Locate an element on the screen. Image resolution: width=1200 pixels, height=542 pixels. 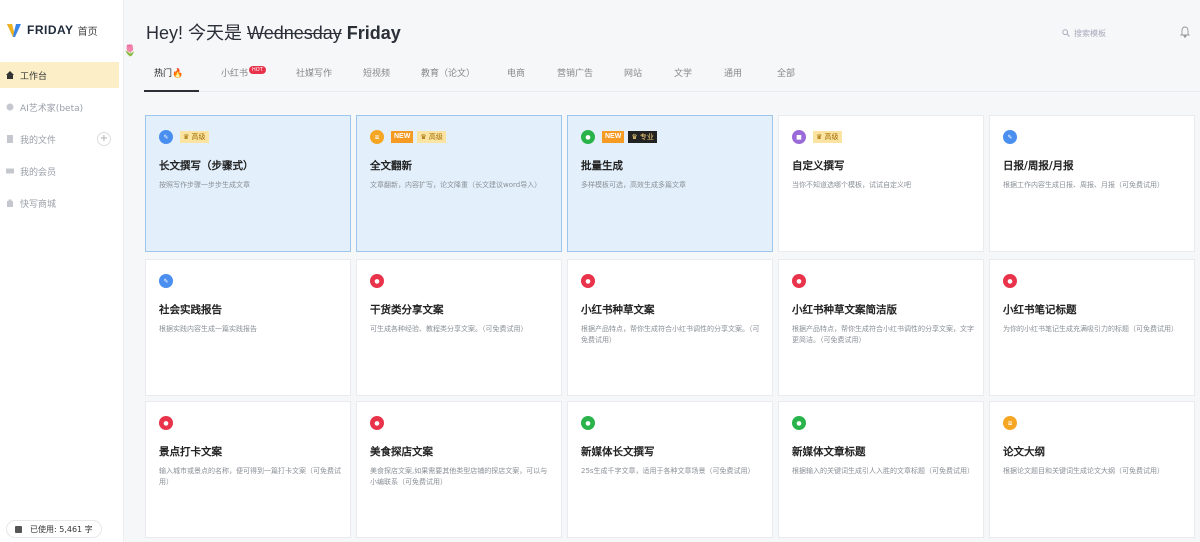
usage-badge: 已使用: 5,461 字 is located at coordinates (54, 529).